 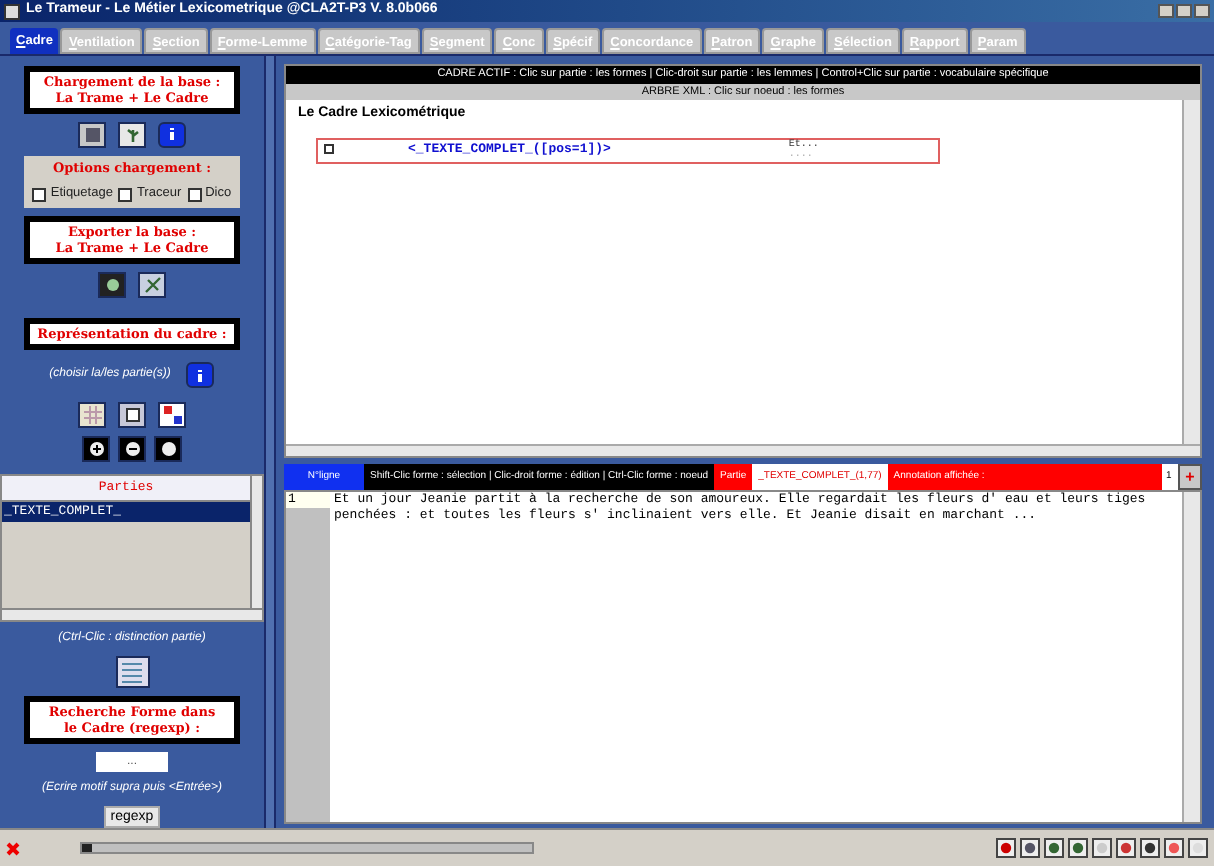 I want to click on app-icon, so click(x=12, y=11).